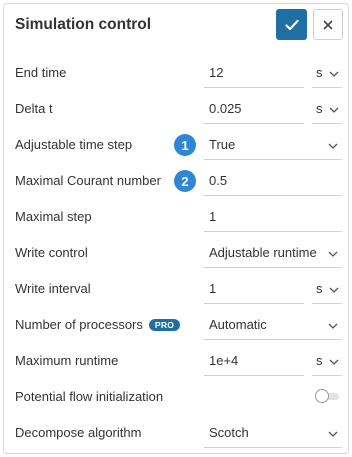 The width and height of the screenshot is (352, 457). Describe the element at coordinates (263, 252) in the screenshot. I see `write-control-value: Adjustable runtime` at that location.